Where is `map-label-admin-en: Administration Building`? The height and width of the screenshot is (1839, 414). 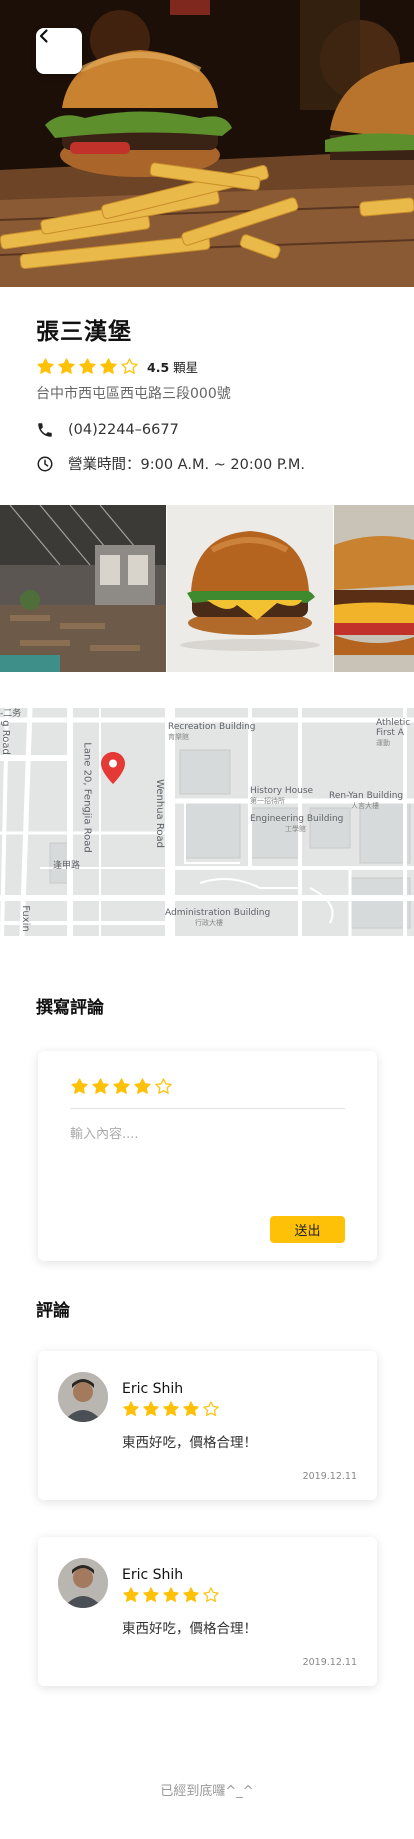 map-label-admin-en: Administration Building is located at coordinates (218, 913).